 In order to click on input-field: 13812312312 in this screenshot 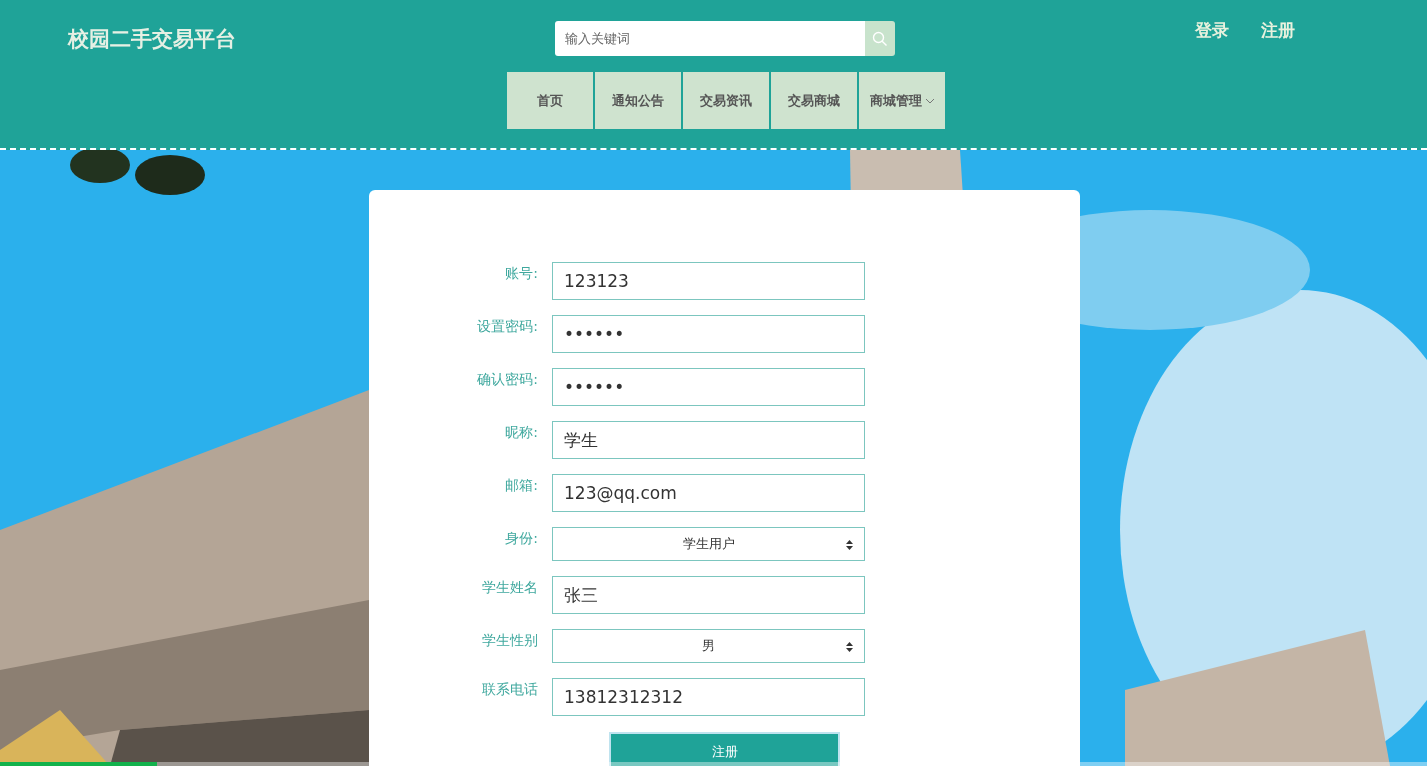, I will do `click(708, 697)`.